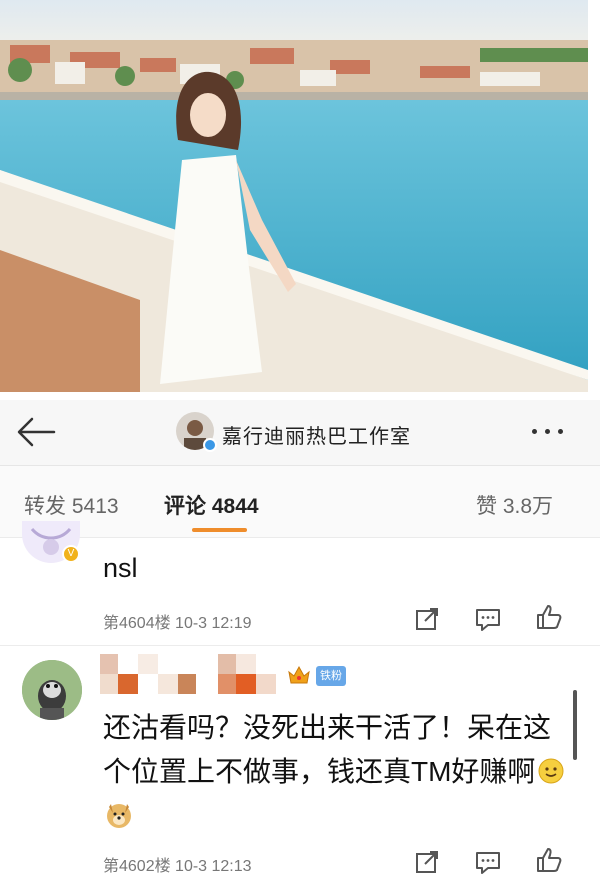 This screenshot has width=600, height=889. I want to click on comment-floor-time: 第4604楼 10-3 12:19, so click(177, 623).